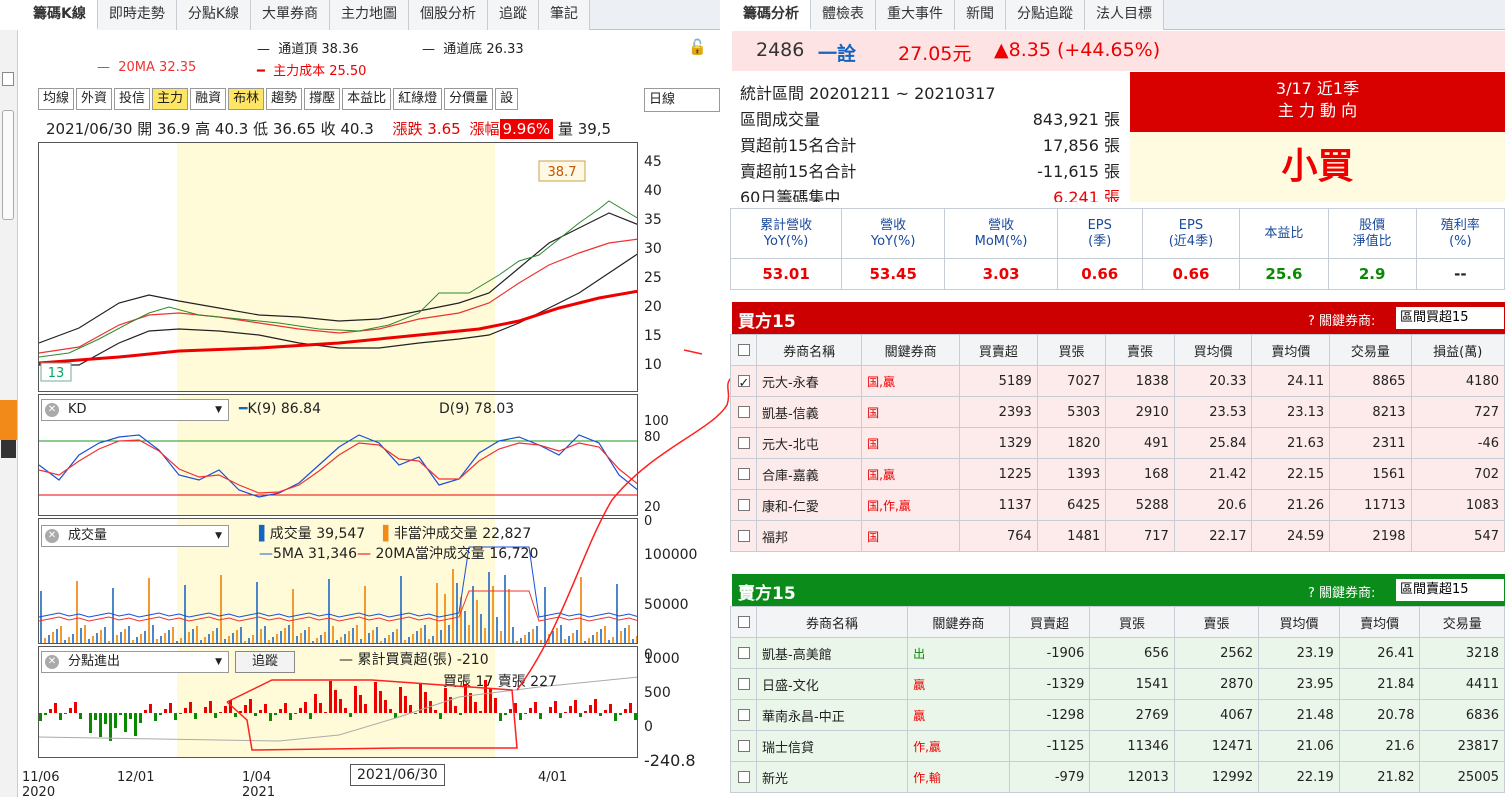 The image size is (1505, 800). Describe the element at coordinates (1117, 746) in the screenshot. I see `table-row: 瑞士信貸 作,贏 -1125 11346 12471 21.06 21.6 23817` at that location.